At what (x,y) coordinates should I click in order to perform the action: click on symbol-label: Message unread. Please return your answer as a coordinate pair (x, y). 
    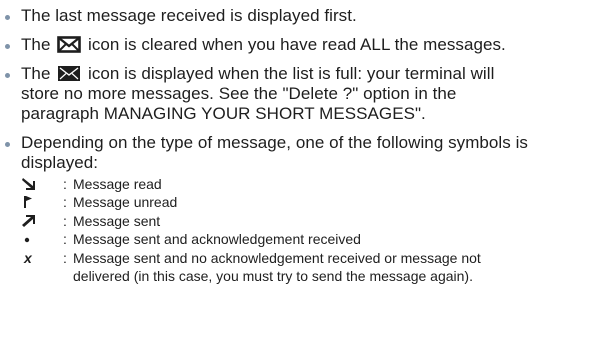
    Looking at the image, I should click on (125, 202).